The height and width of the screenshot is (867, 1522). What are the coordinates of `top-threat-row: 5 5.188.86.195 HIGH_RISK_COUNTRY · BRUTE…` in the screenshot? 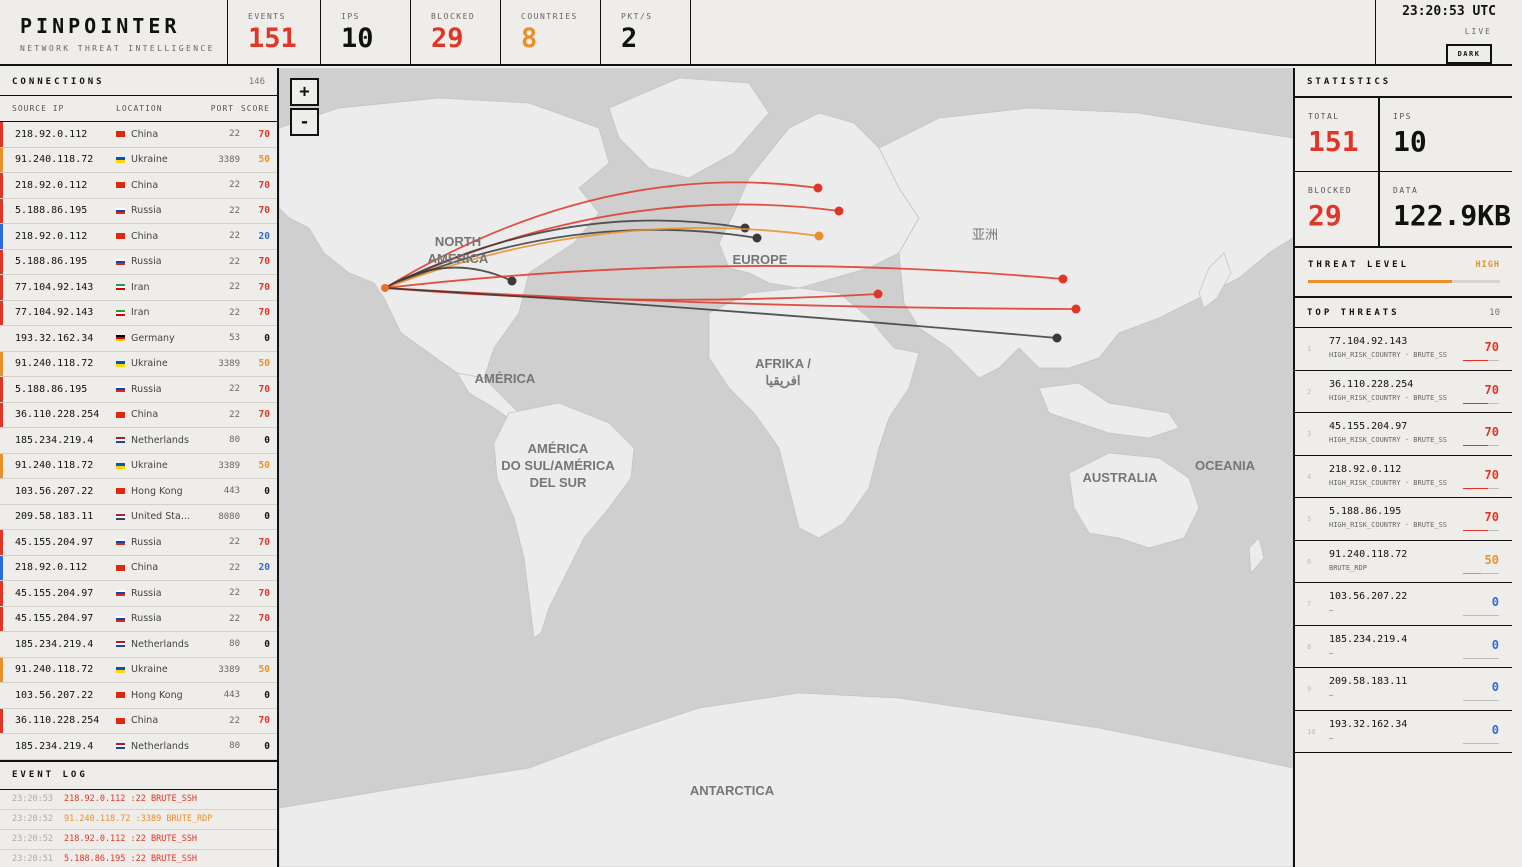 It's located at (1403, 519).